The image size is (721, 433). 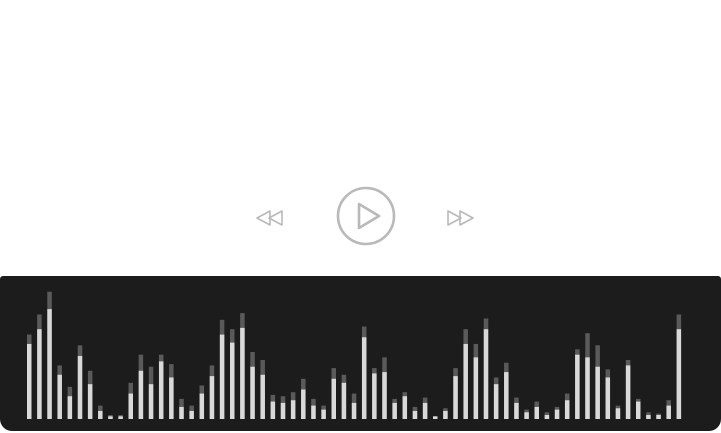 I want to click on playback-controls, so click(x=360, y=216).